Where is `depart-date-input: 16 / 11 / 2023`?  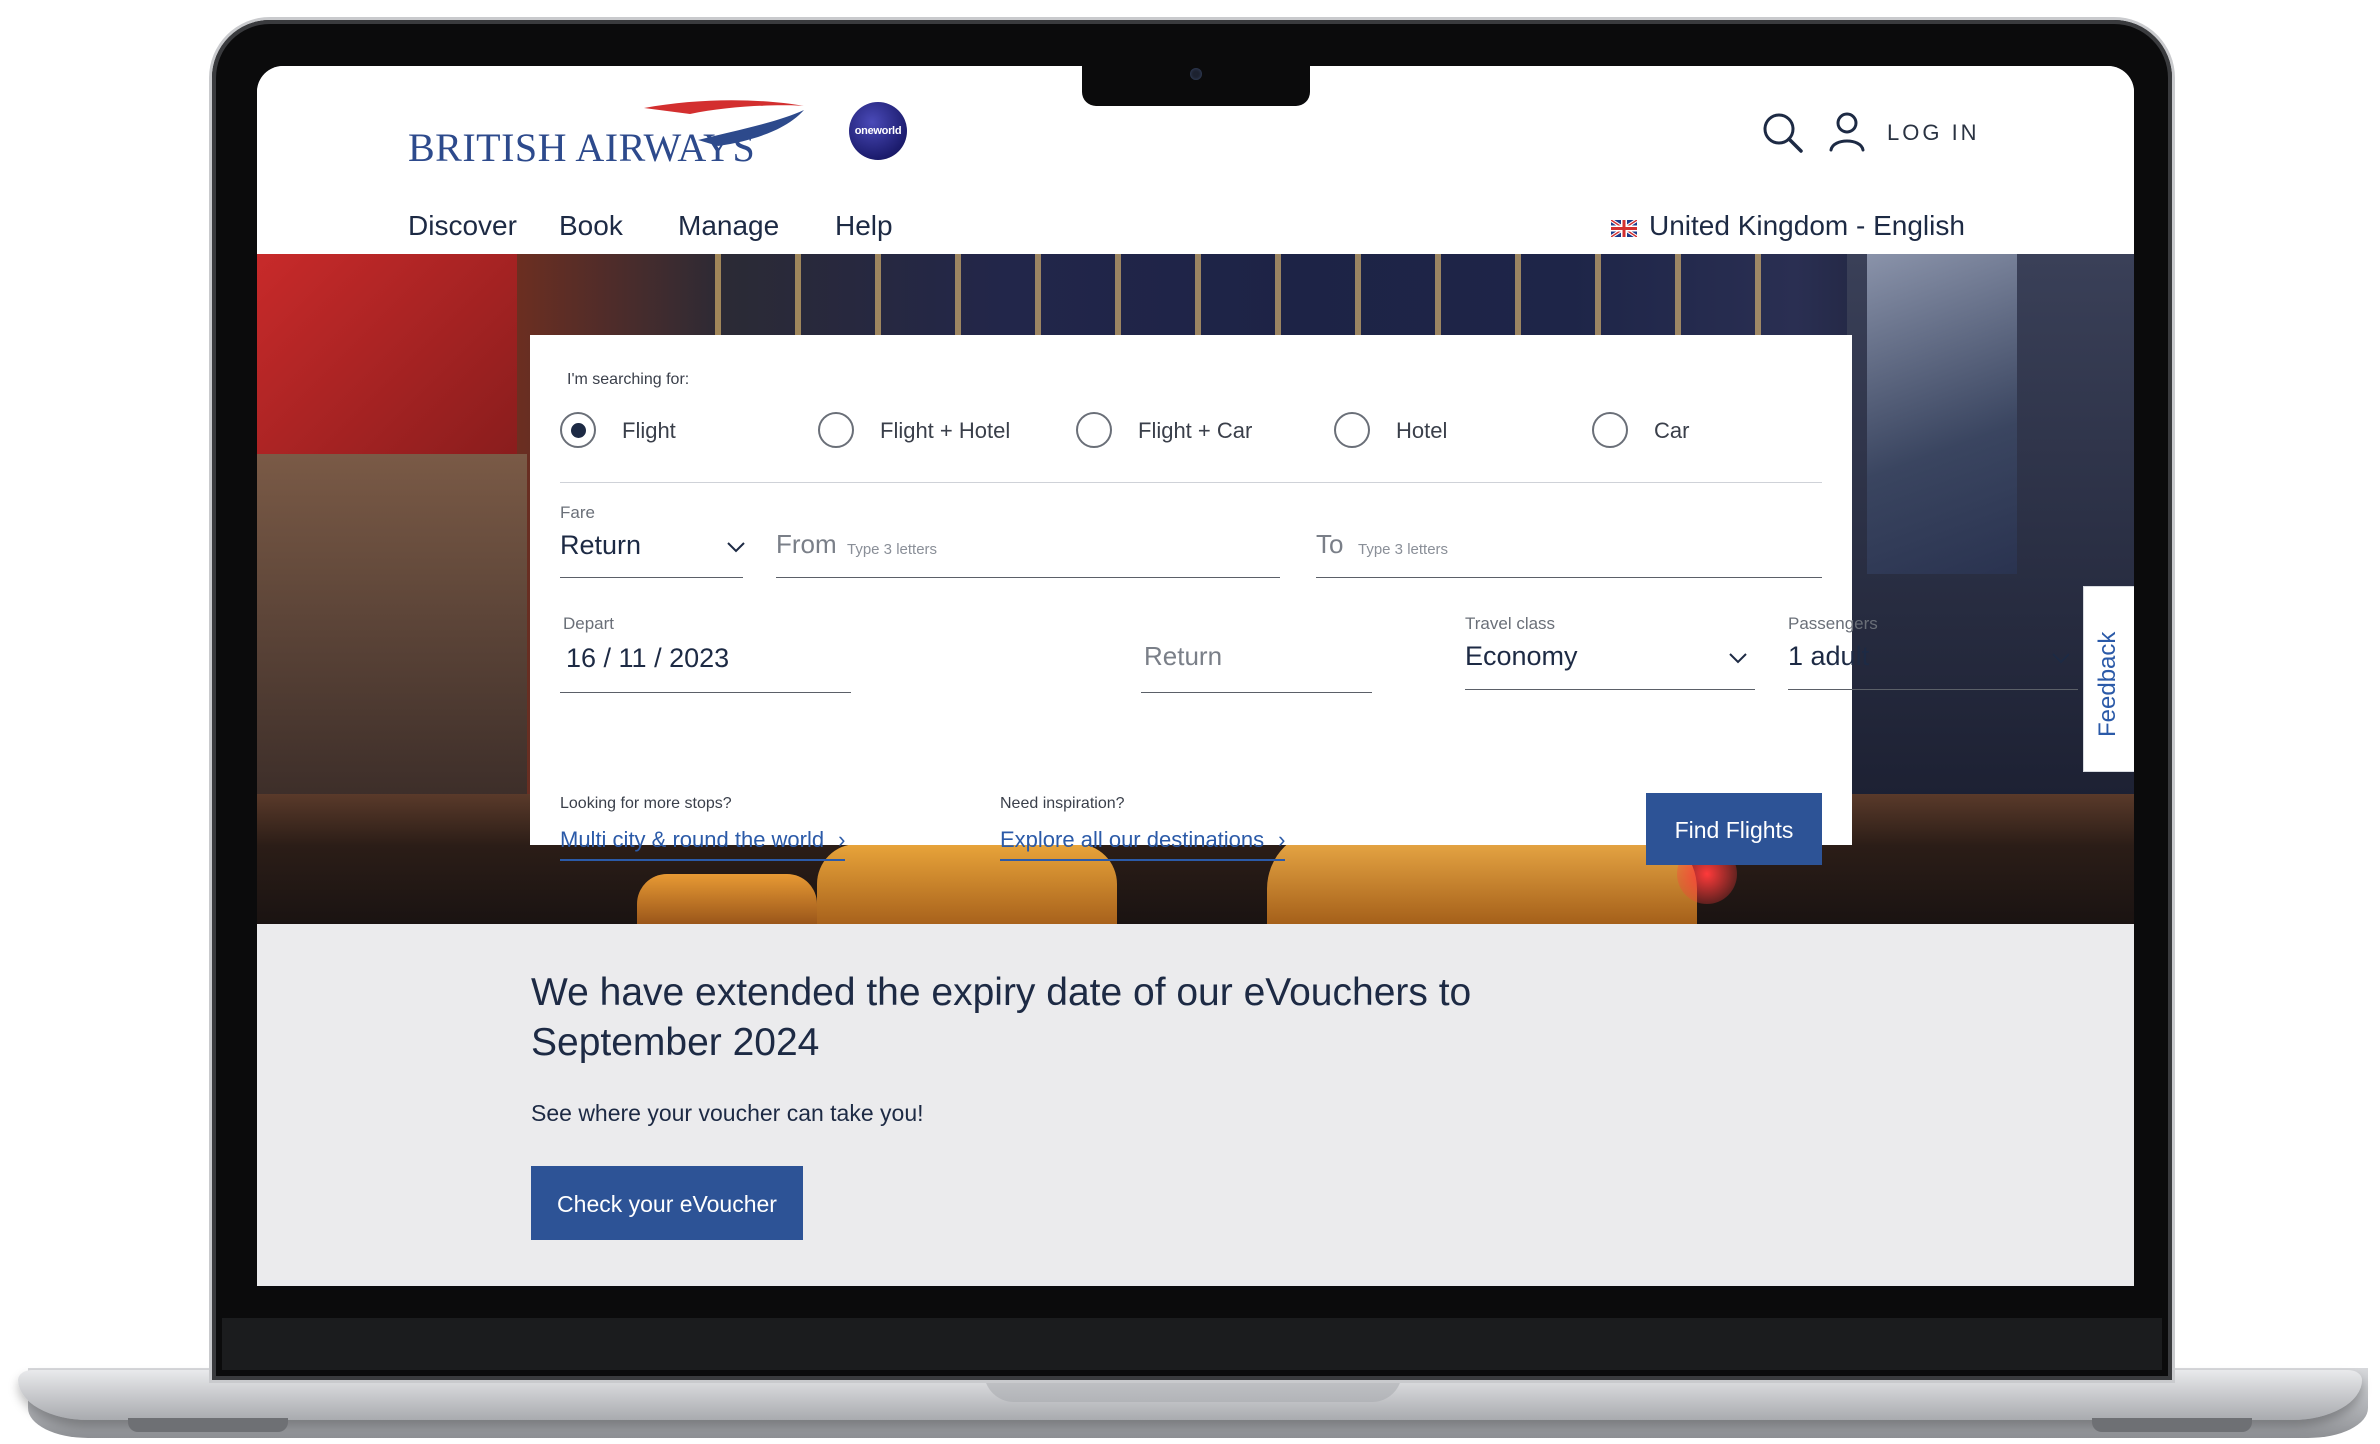
depart-date-input: 16 / 11 / 2023 is located at coordinates (647, 658).